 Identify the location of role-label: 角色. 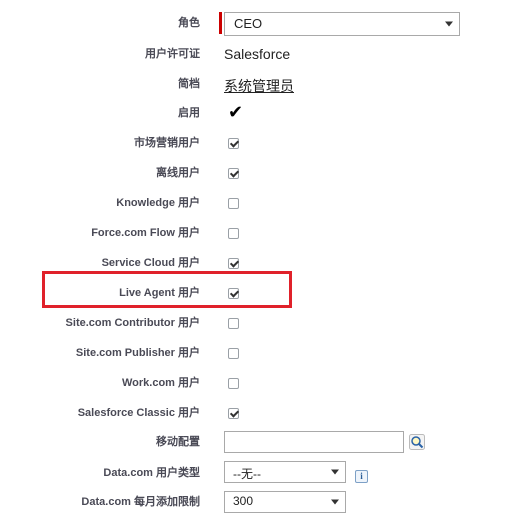
(189, 23).